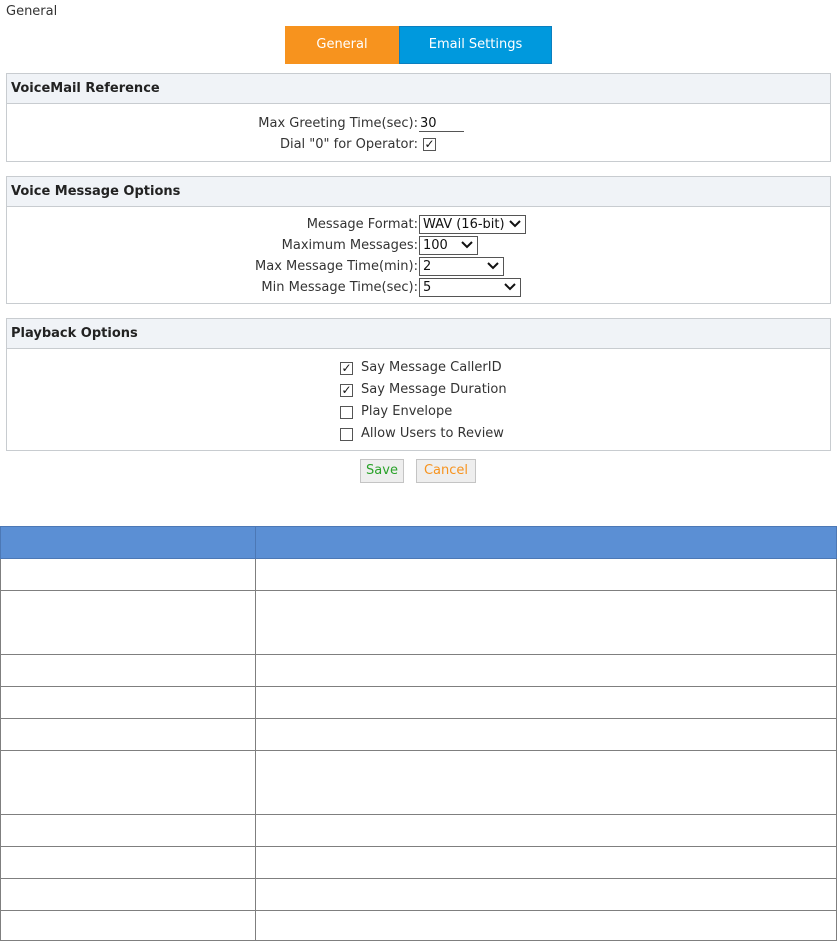 This screenshot has width=837, height=943. Describe the element at coordinates (362, 224) in the screenshot. I see `message-format-label: Message Format:` at that location.